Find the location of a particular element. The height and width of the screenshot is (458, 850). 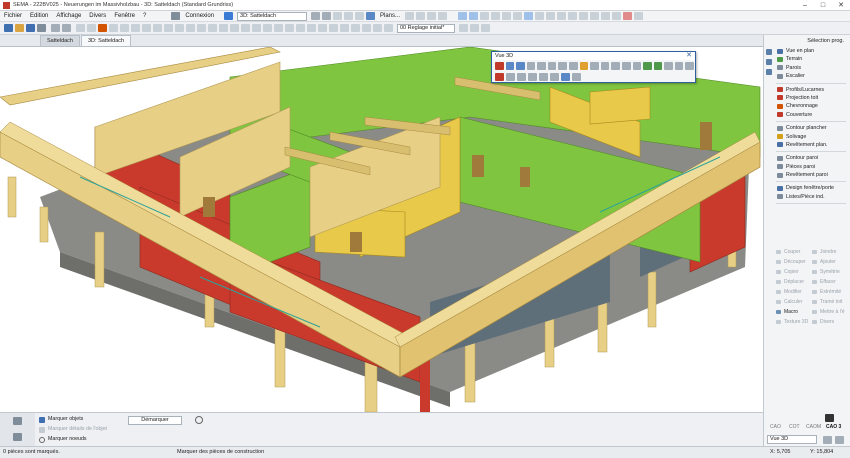

option-marquer-objets: Marquer objets is located at coordinates (60, 419).